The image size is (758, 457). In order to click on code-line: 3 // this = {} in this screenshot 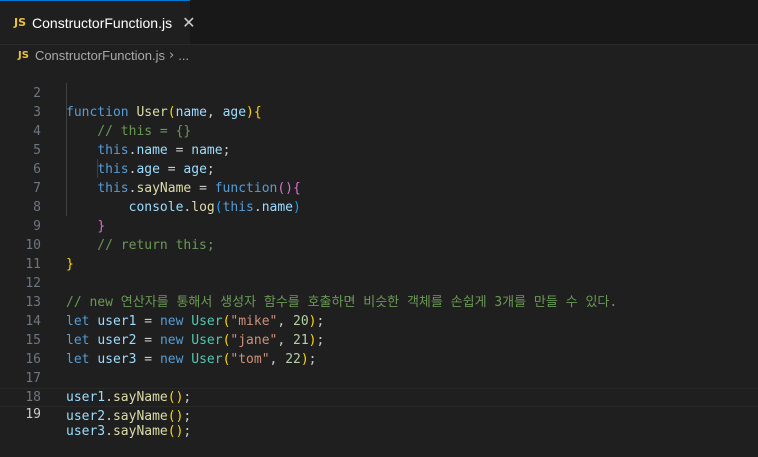, I will do `click(379, 111)`.